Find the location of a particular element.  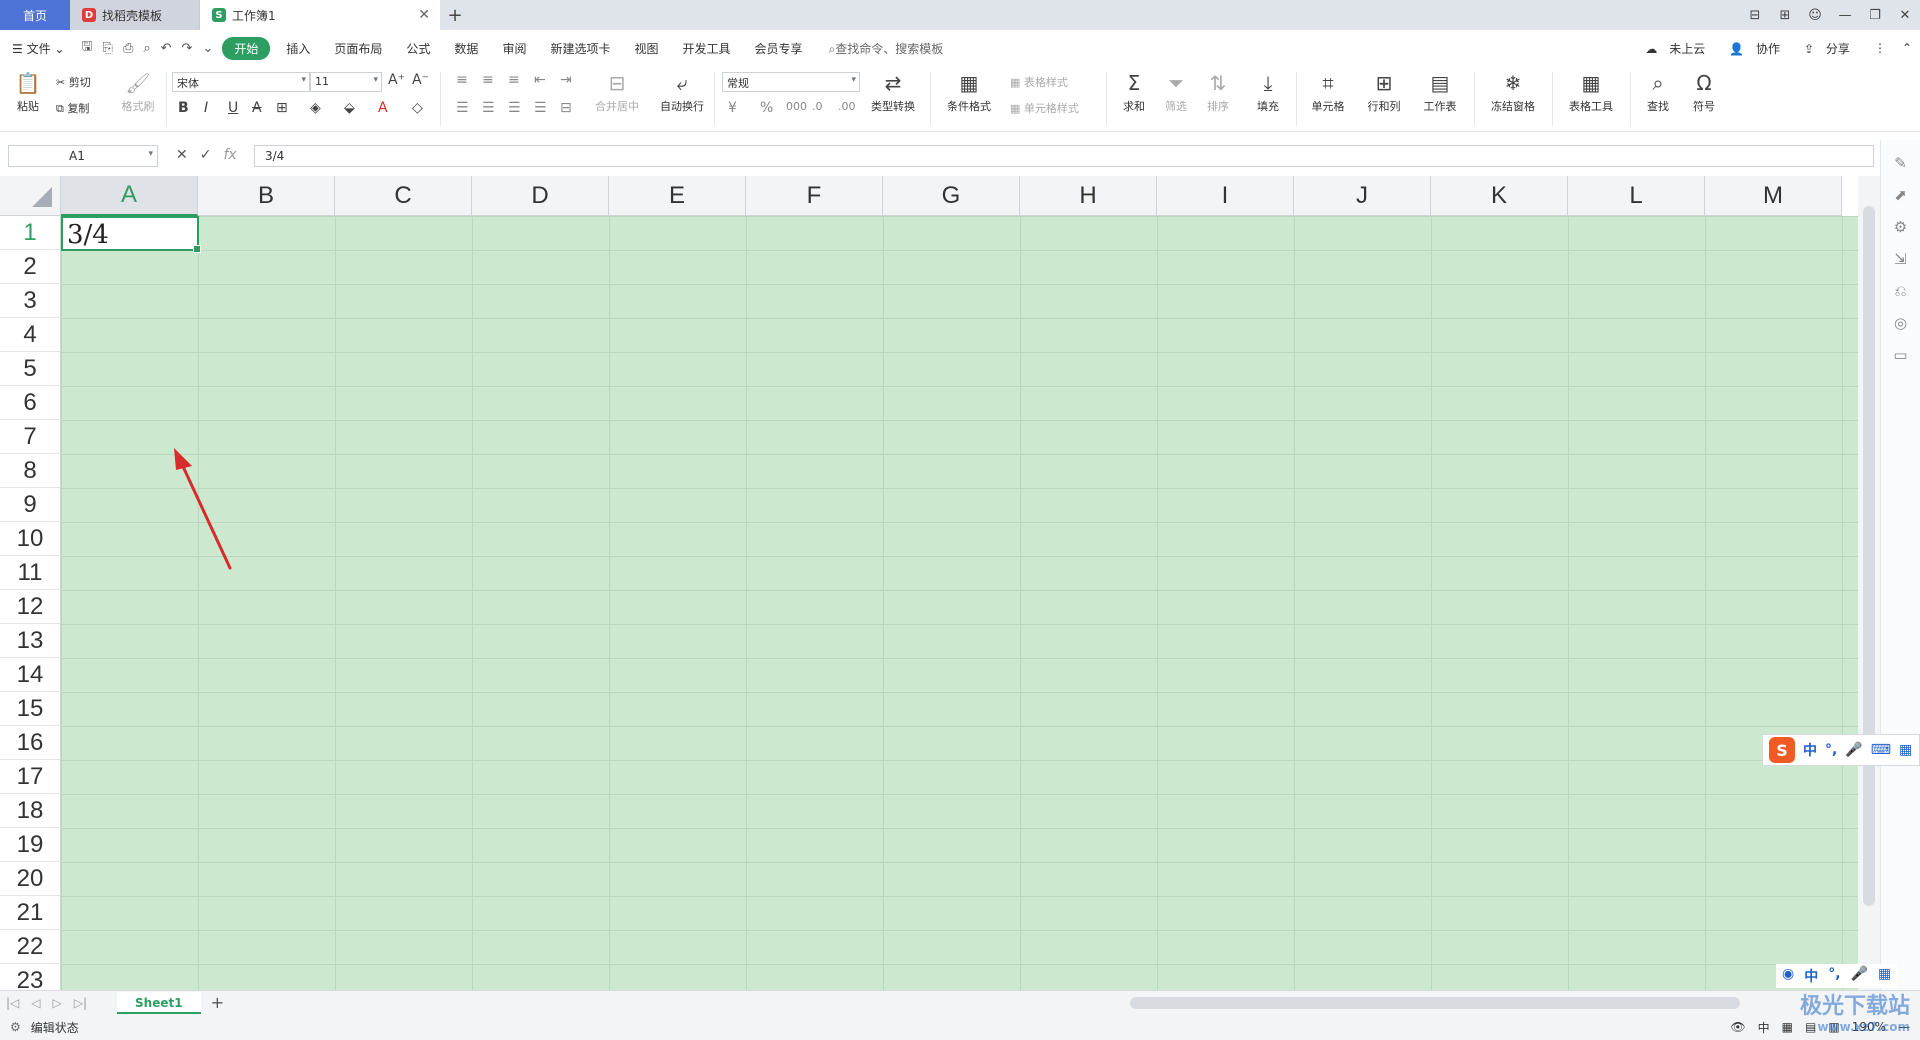

confirm-icon: ✓ is located at coordinates (206, 155).